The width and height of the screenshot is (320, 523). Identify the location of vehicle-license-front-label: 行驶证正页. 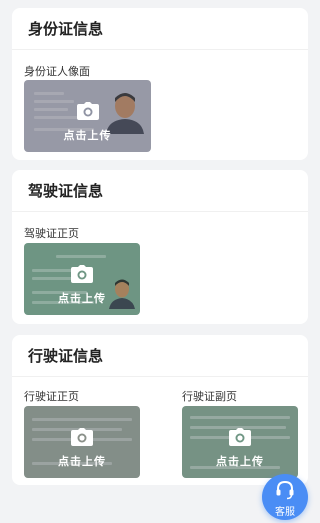
(51, 396).